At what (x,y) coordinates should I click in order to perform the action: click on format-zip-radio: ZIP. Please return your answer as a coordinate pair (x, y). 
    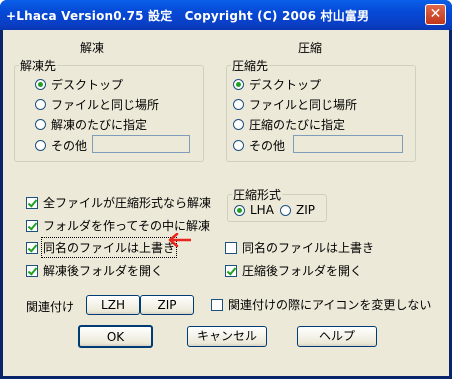
    Looking at the image, I should click on (297, 210).